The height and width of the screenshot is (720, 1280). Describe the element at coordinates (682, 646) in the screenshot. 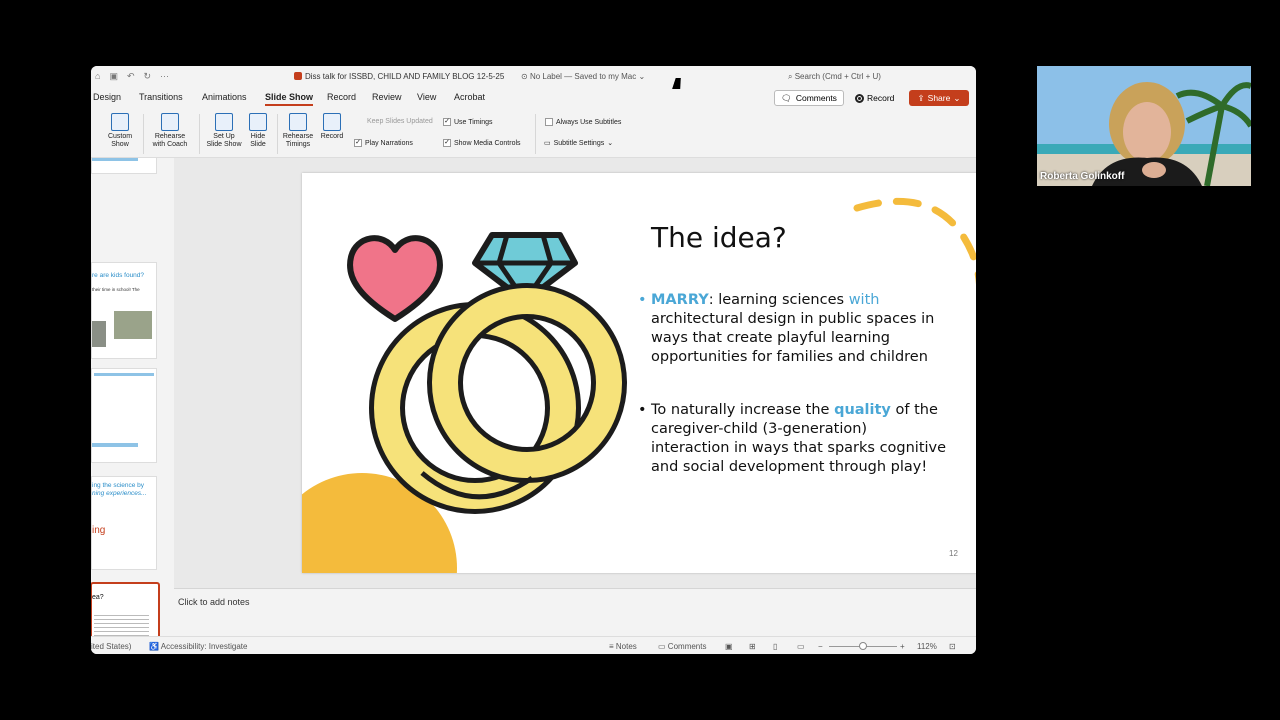

I see `comments-toggle: ▭ Comments` at that location.